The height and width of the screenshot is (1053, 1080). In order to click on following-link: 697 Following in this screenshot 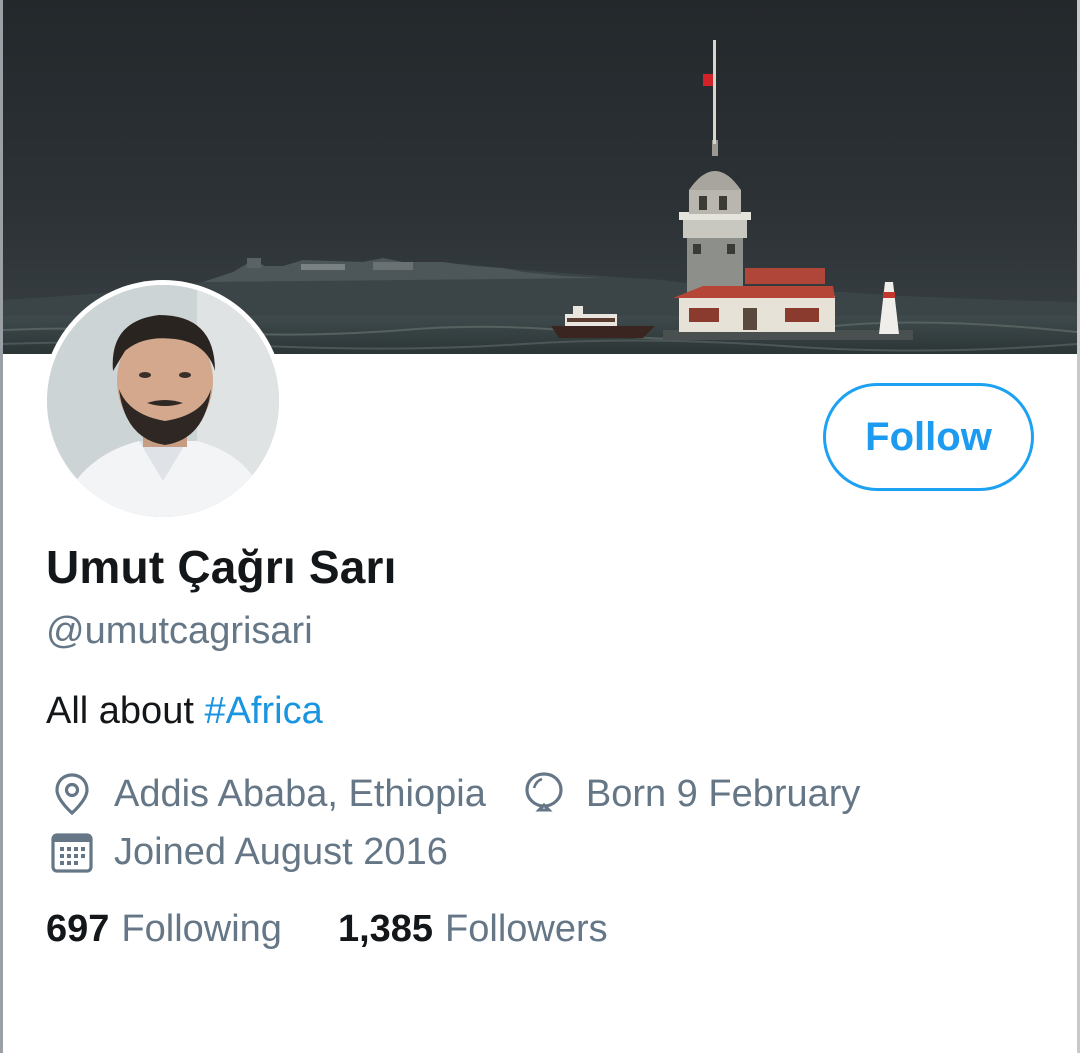, I will do `click(164, 929)`.